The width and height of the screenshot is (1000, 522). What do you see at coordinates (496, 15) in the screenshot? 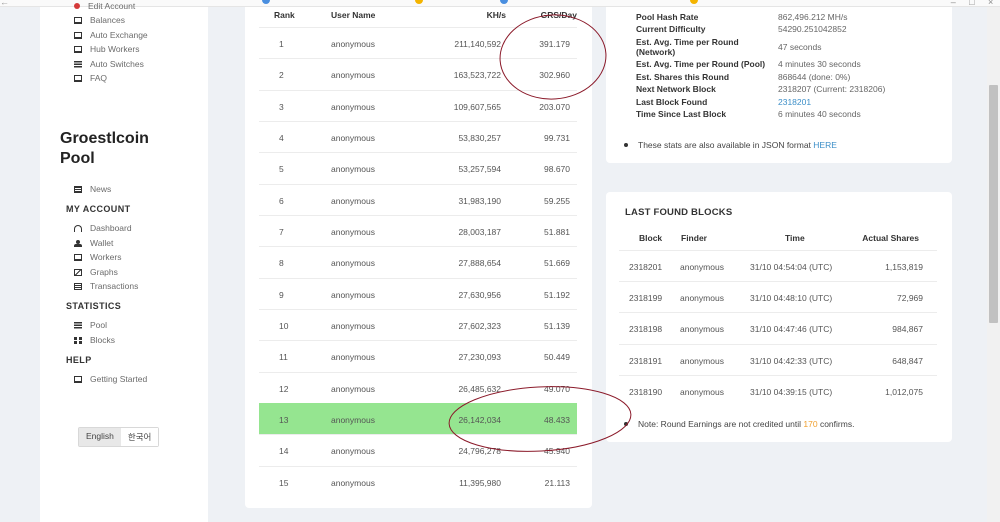
I see `column-header-khs: KH/s` at bounding box center [496, 15].